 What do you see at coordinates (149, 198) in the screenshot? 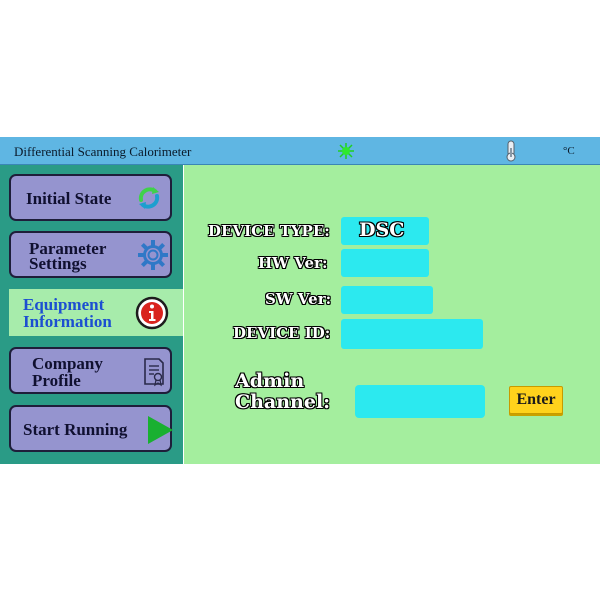
I see `refresh-icon` at bounding box center [149, 198].